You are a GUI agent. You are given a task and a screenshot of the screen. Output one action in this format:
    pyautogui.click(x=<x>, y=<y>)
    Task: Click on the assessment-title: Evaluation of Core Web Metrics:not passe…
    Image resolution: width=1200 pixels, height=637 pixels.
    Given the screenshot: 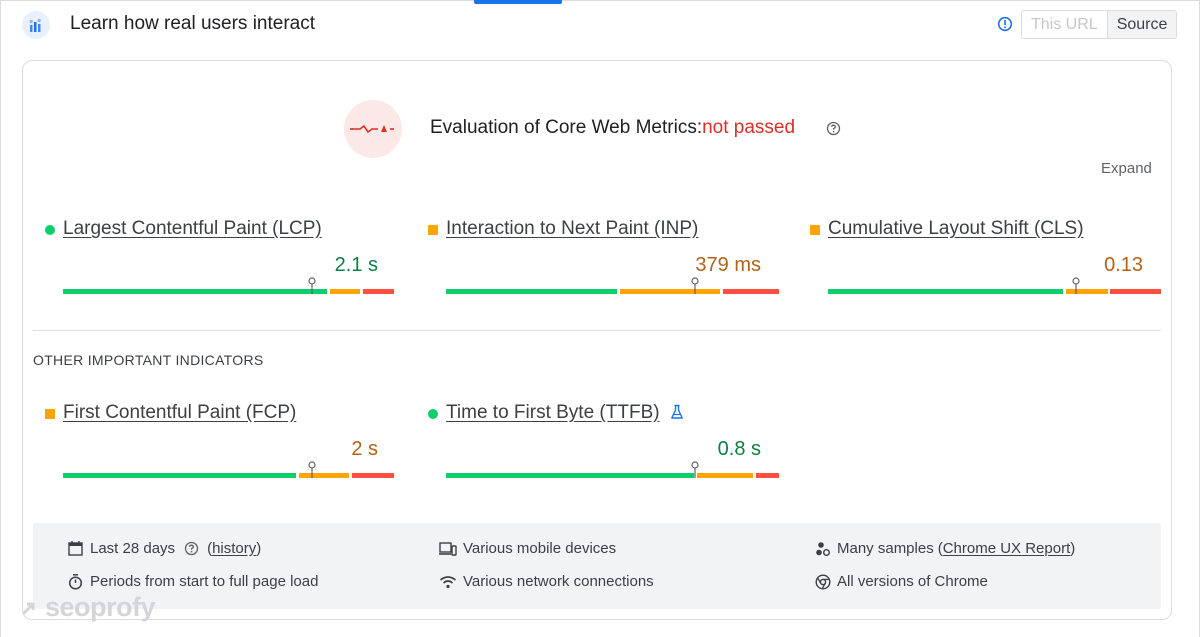 What is the action you would take?
    pyautogui.click(x=612, y=128)
    